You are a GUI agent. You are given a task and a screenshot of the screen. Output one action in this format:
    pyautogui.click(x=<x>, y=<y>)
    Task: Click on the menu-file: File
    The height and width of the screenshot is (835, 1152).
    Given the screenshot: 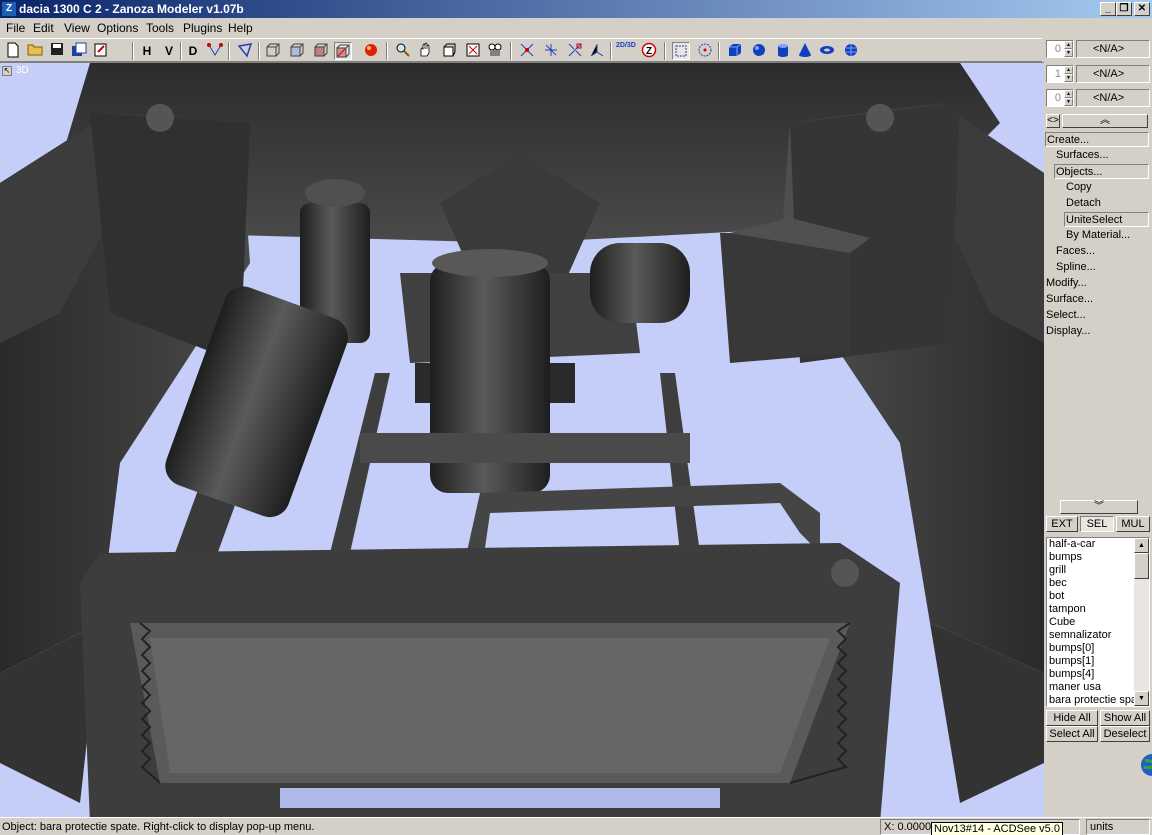 What is the action you would take?
    pyautogui.click(x=15, y=28)
    